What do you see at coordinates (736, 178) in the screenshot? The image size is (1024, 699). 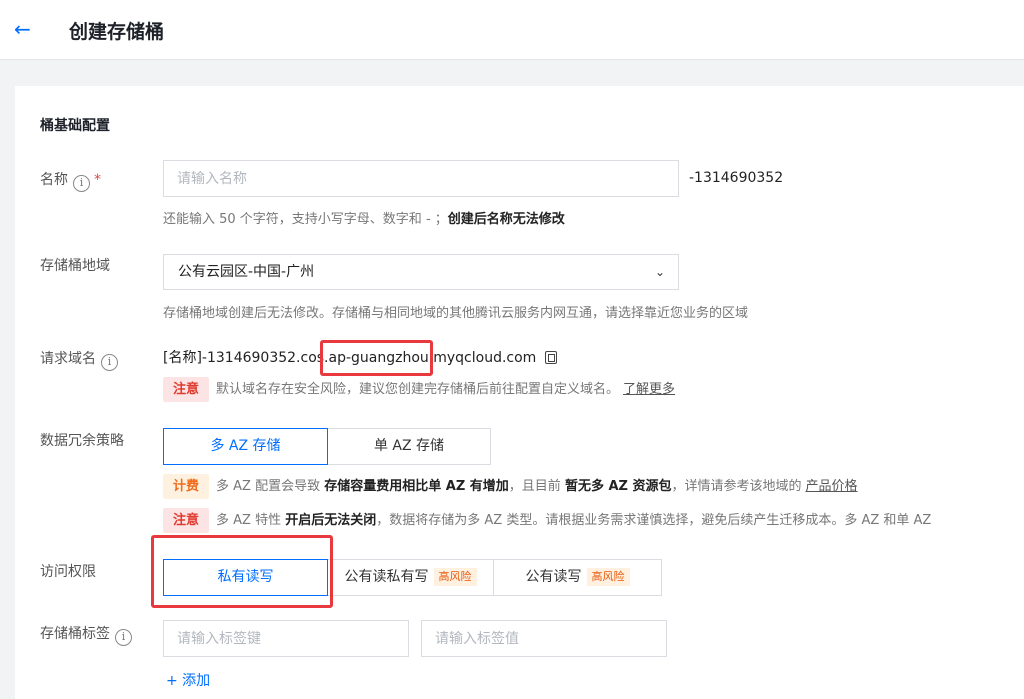 I see `name-suffix: -1314690352` at bounding box center [736, 178].